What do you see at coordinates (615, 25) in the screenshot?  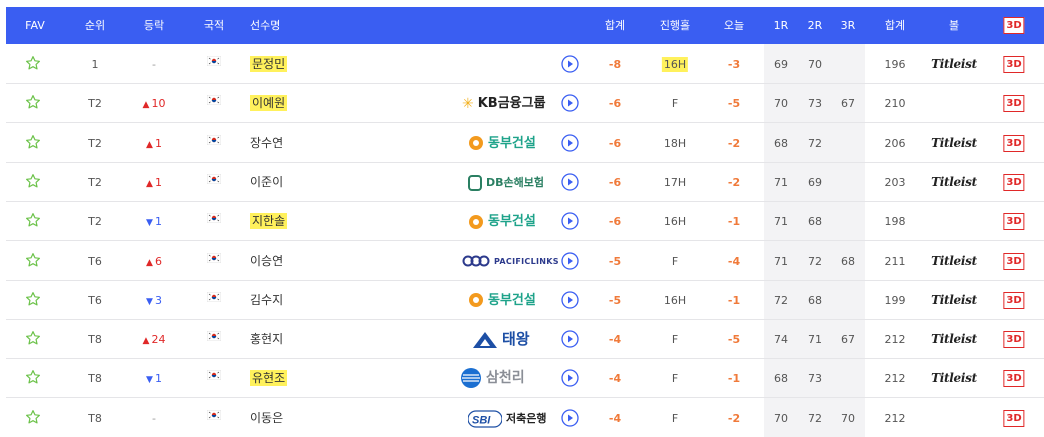 I see `header-score: 합계` at bounding box center [615, 25].